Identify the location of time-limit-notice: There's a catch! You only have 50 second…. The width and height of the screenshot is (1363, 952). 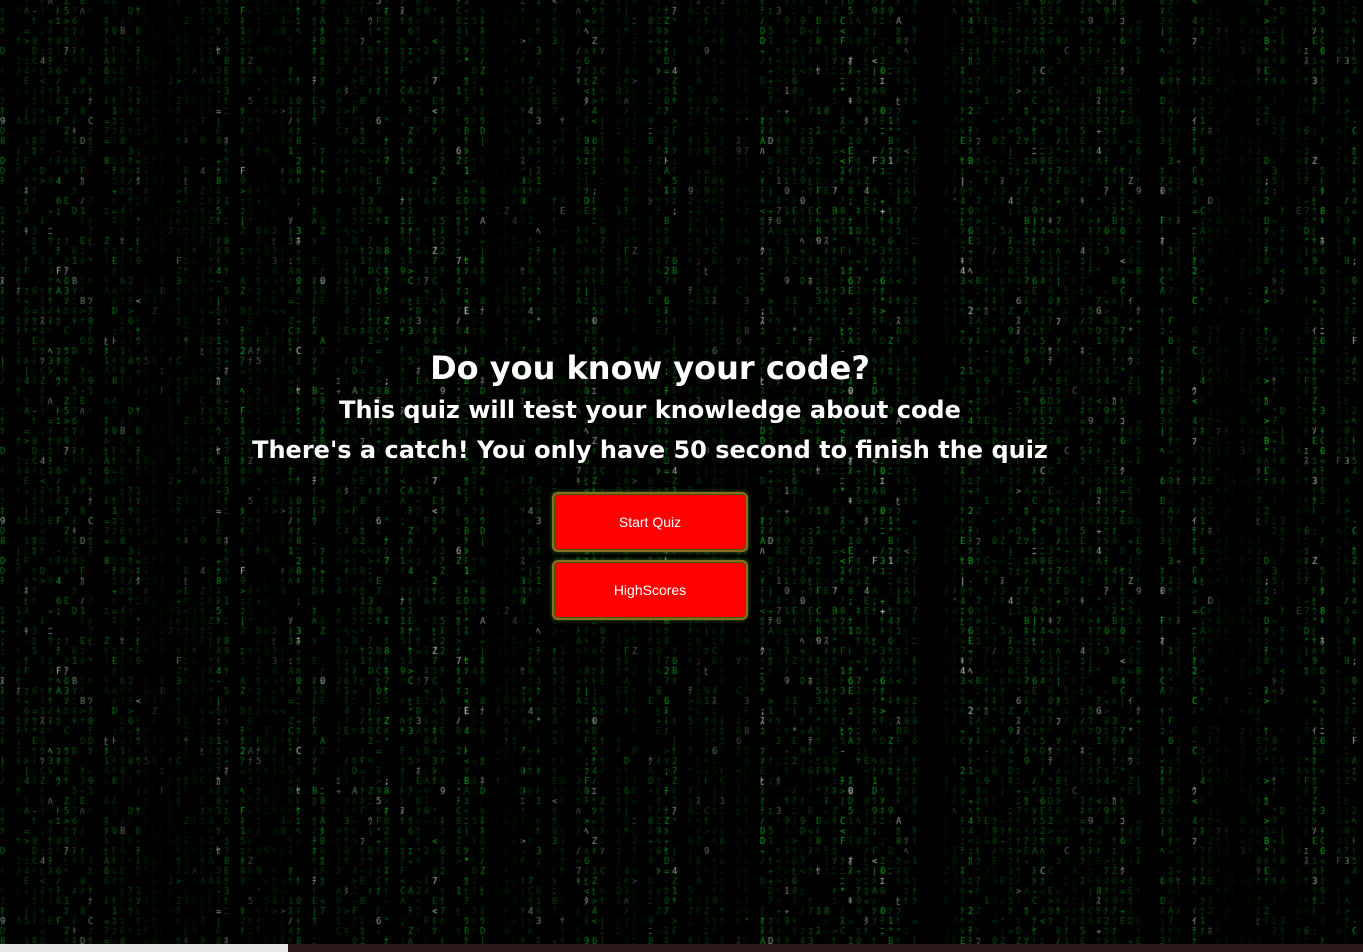
(650, 450).